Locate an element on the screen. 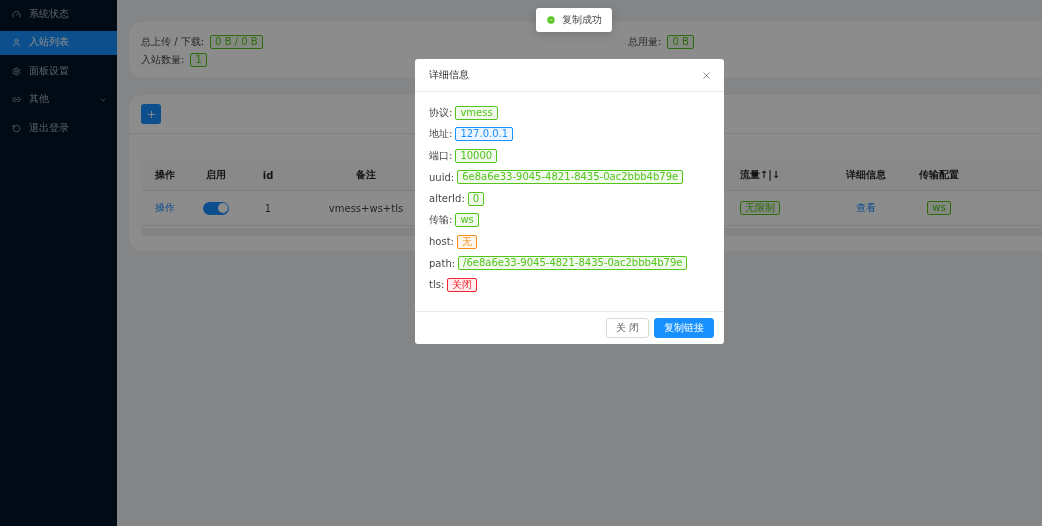 This screenshot has height=526, width=1042. user-icon is located at coordinates (16, 42).